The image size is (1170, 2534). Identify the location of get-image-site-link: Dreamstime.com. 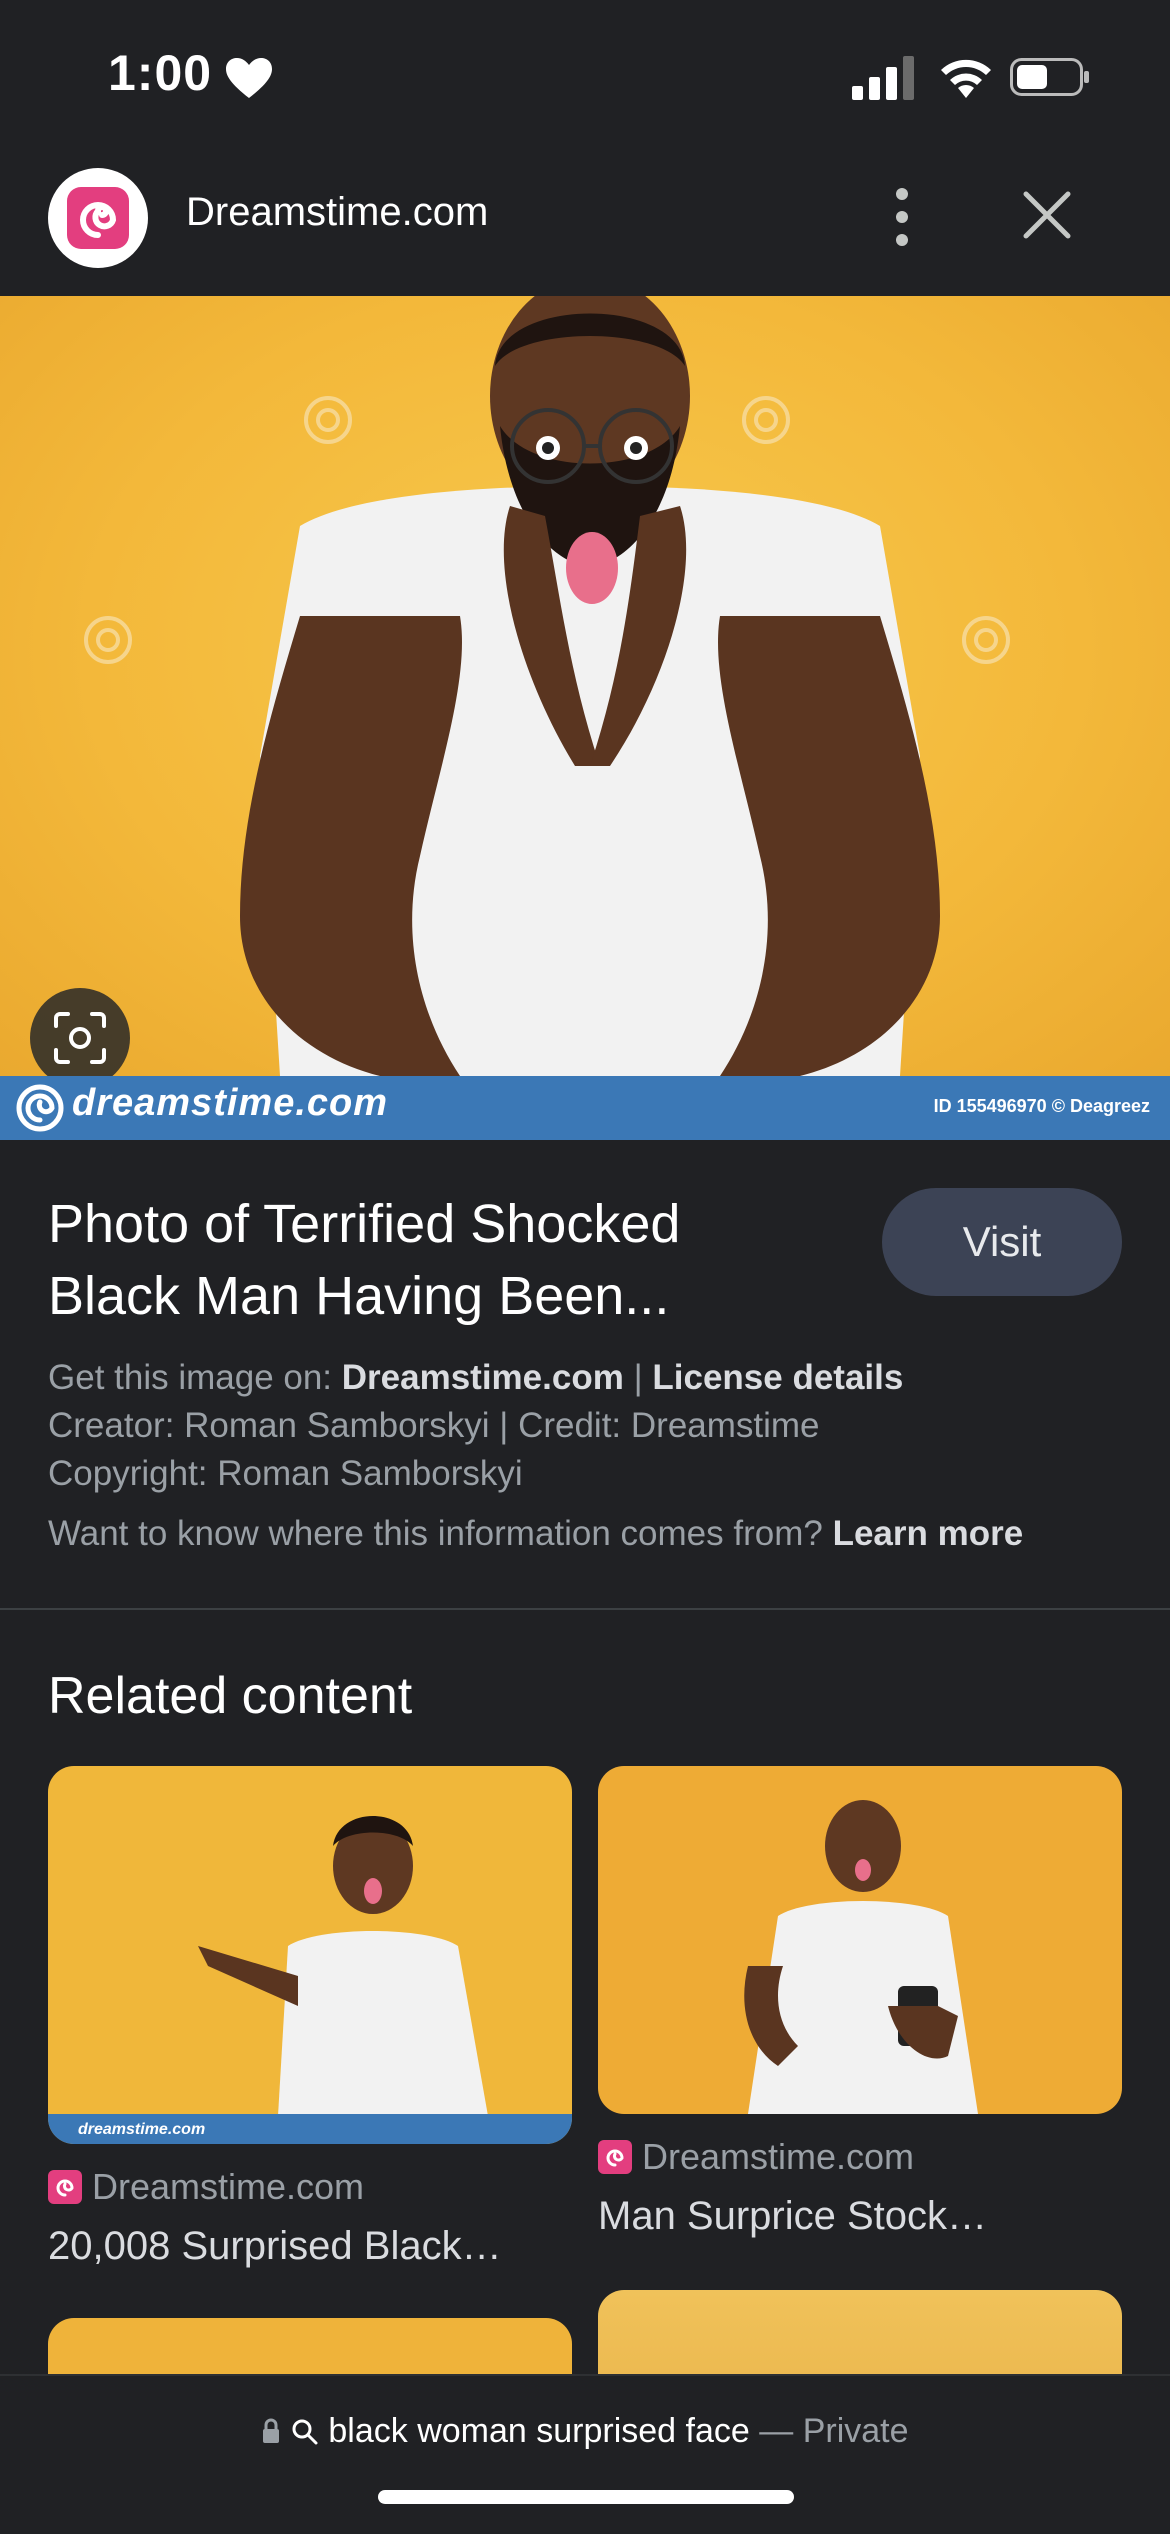
(483, 1377).